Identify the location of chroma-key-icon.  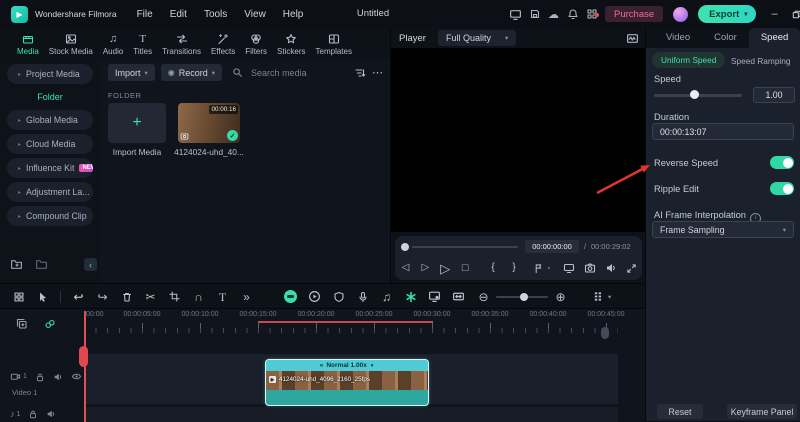
(290, 296).